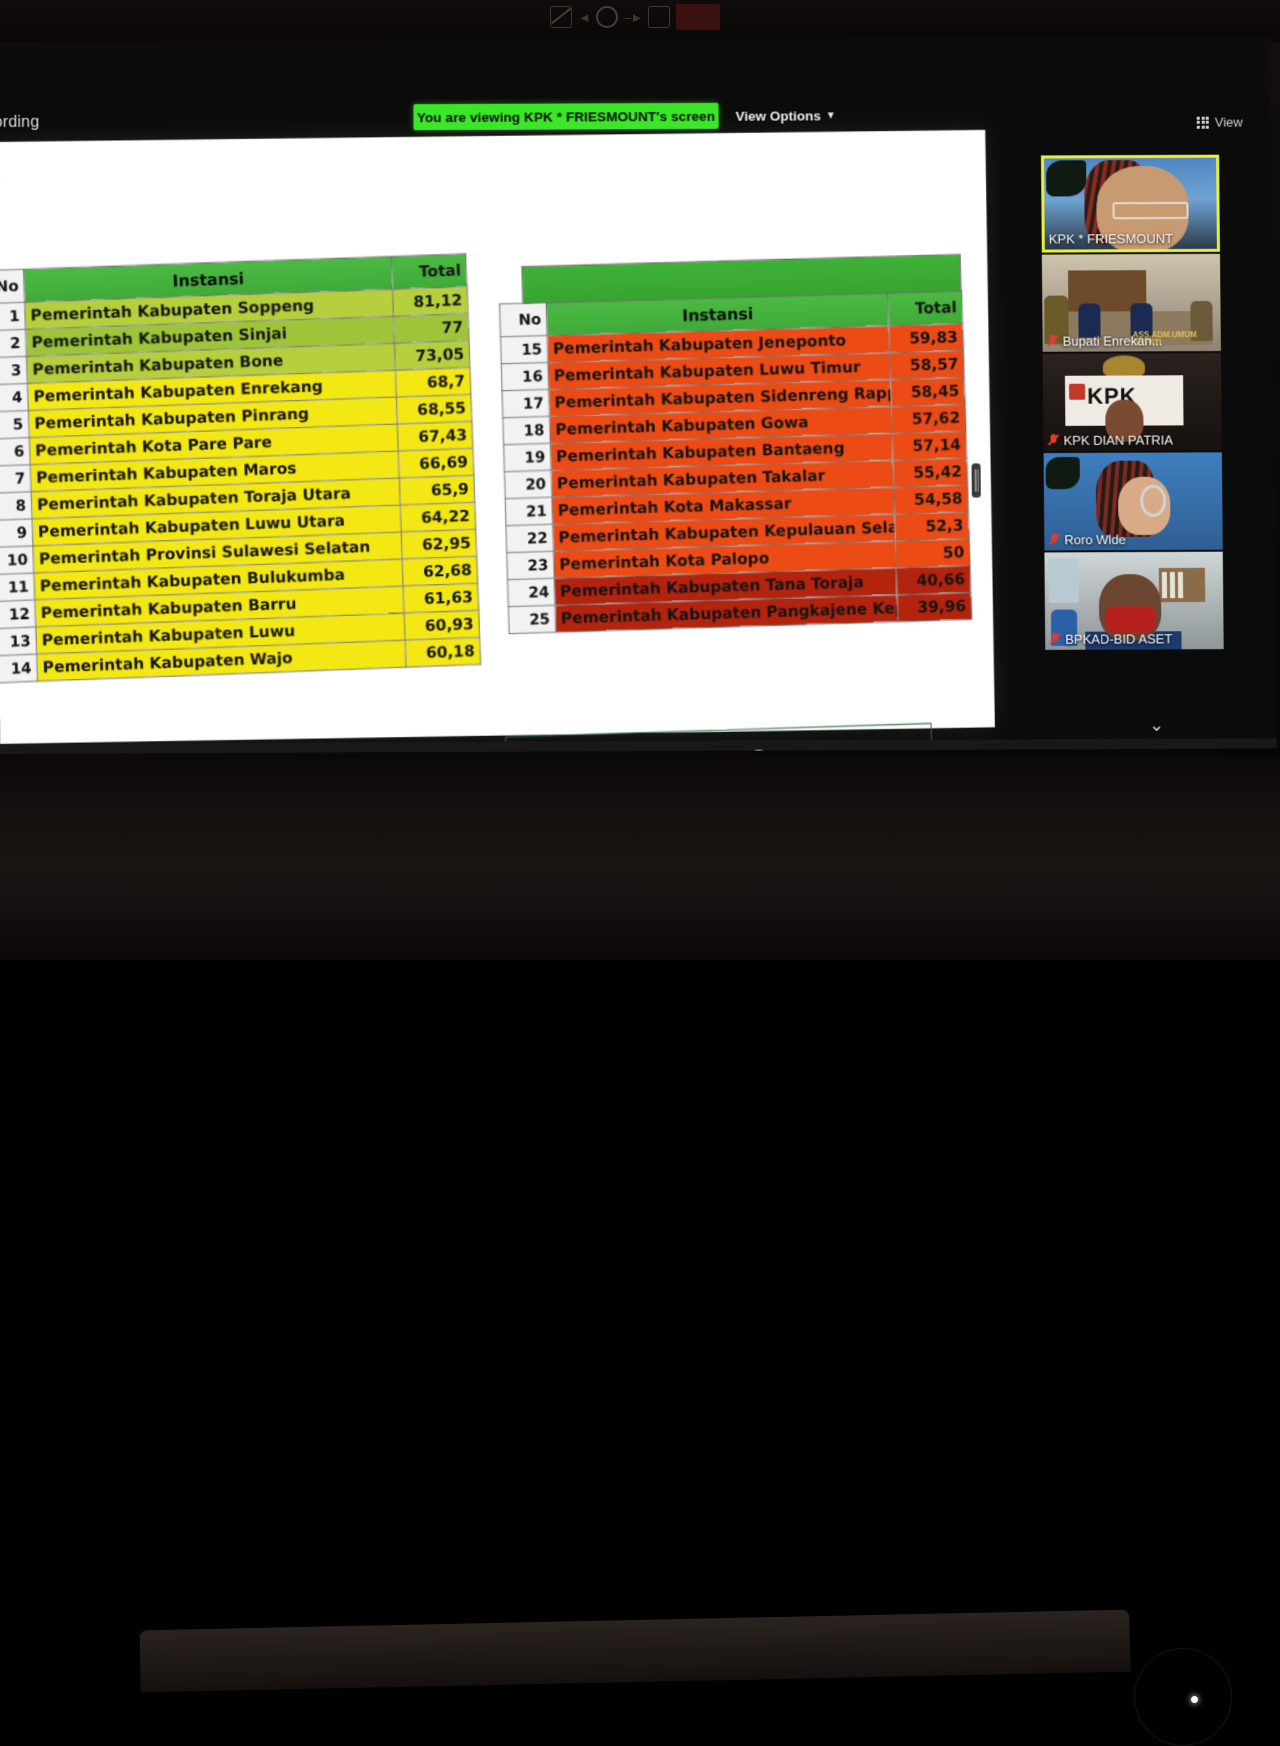  What do you see at coordinates (527, 484) in the screenshot?
I see `cell-no: 20` at bounding box center [527, 484].